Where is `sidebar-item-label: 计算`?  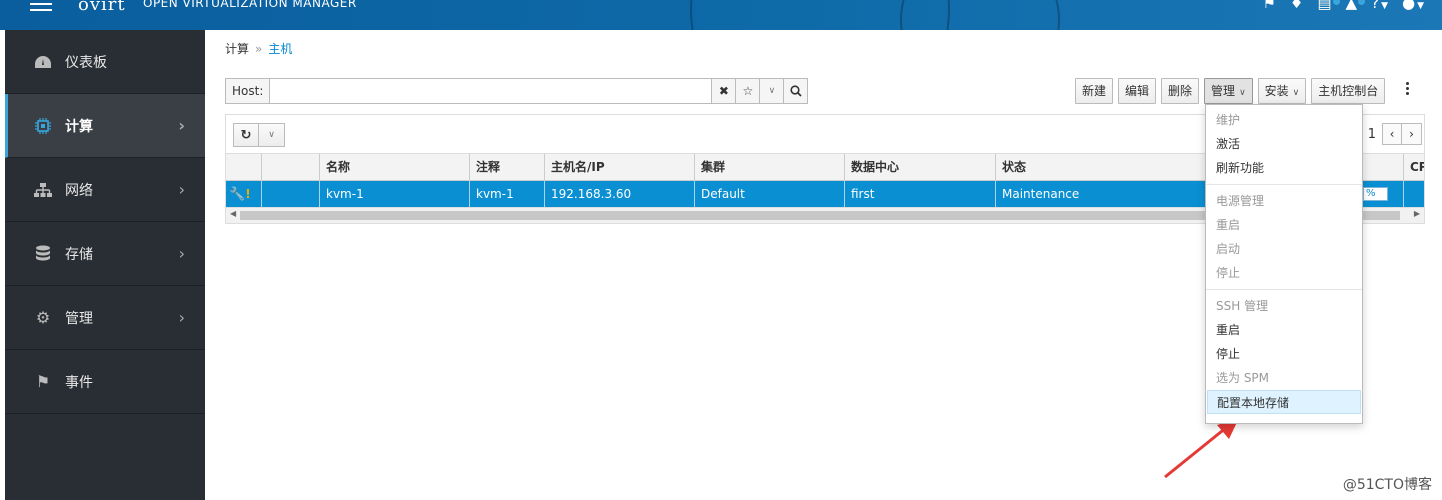
sidebar-item-label: 计算 is located at coordinates (79, 126).